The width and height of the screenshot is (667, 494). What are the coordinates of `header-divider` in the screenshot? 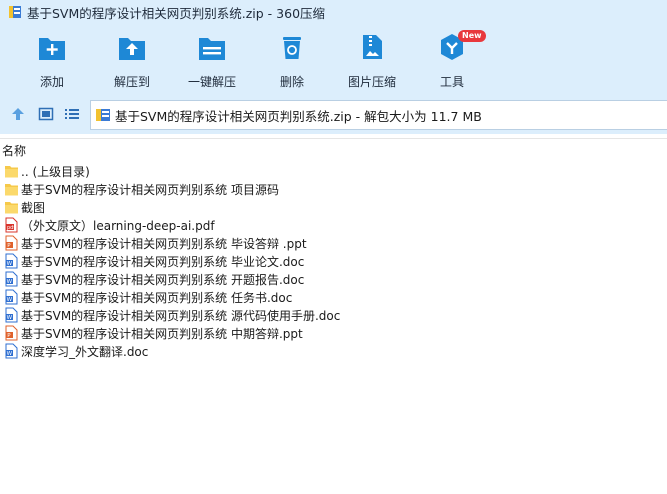 It's located at (333, 138).